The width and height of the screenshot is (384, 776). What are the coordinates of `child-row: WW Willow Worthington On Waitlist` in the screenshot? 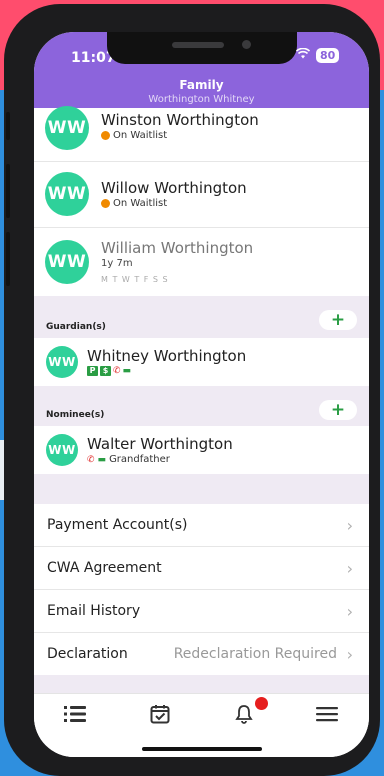 It's located at (201, 194).